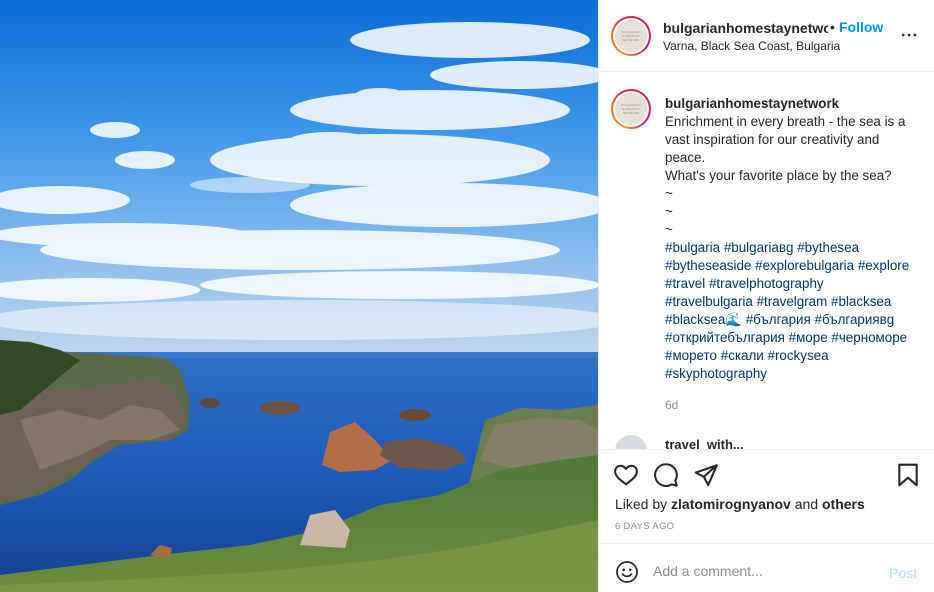 This screenshot has width=934, height=592. Describe the element at coordinates (742, 355) in the screenshot. I see `hashtag-link: #скали` at that location.